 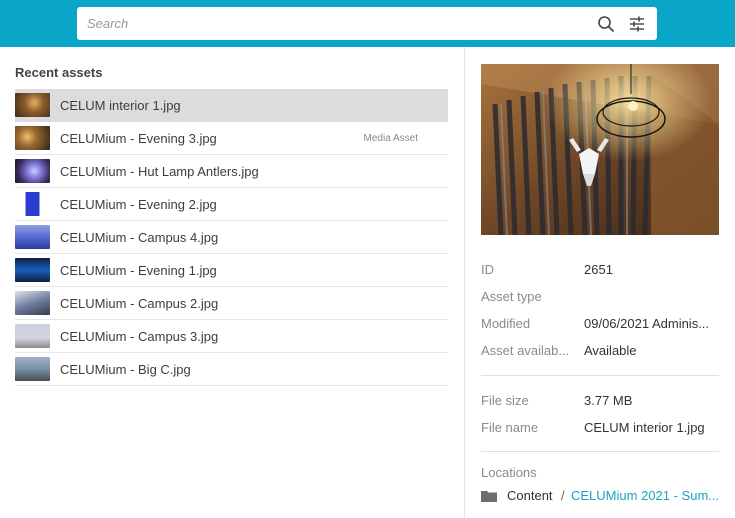 I want to click on modified-label: Modified, so click(x=506, y=323).